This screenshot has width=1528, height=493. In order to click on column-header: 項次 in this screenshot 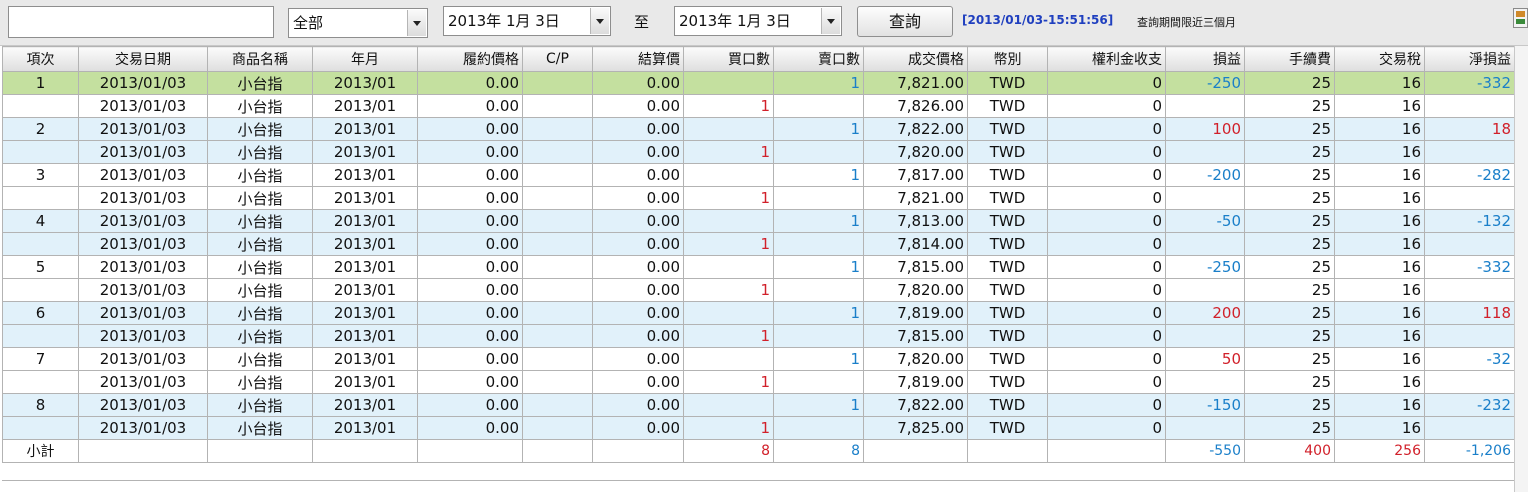, I will do `click(40, 59)`.